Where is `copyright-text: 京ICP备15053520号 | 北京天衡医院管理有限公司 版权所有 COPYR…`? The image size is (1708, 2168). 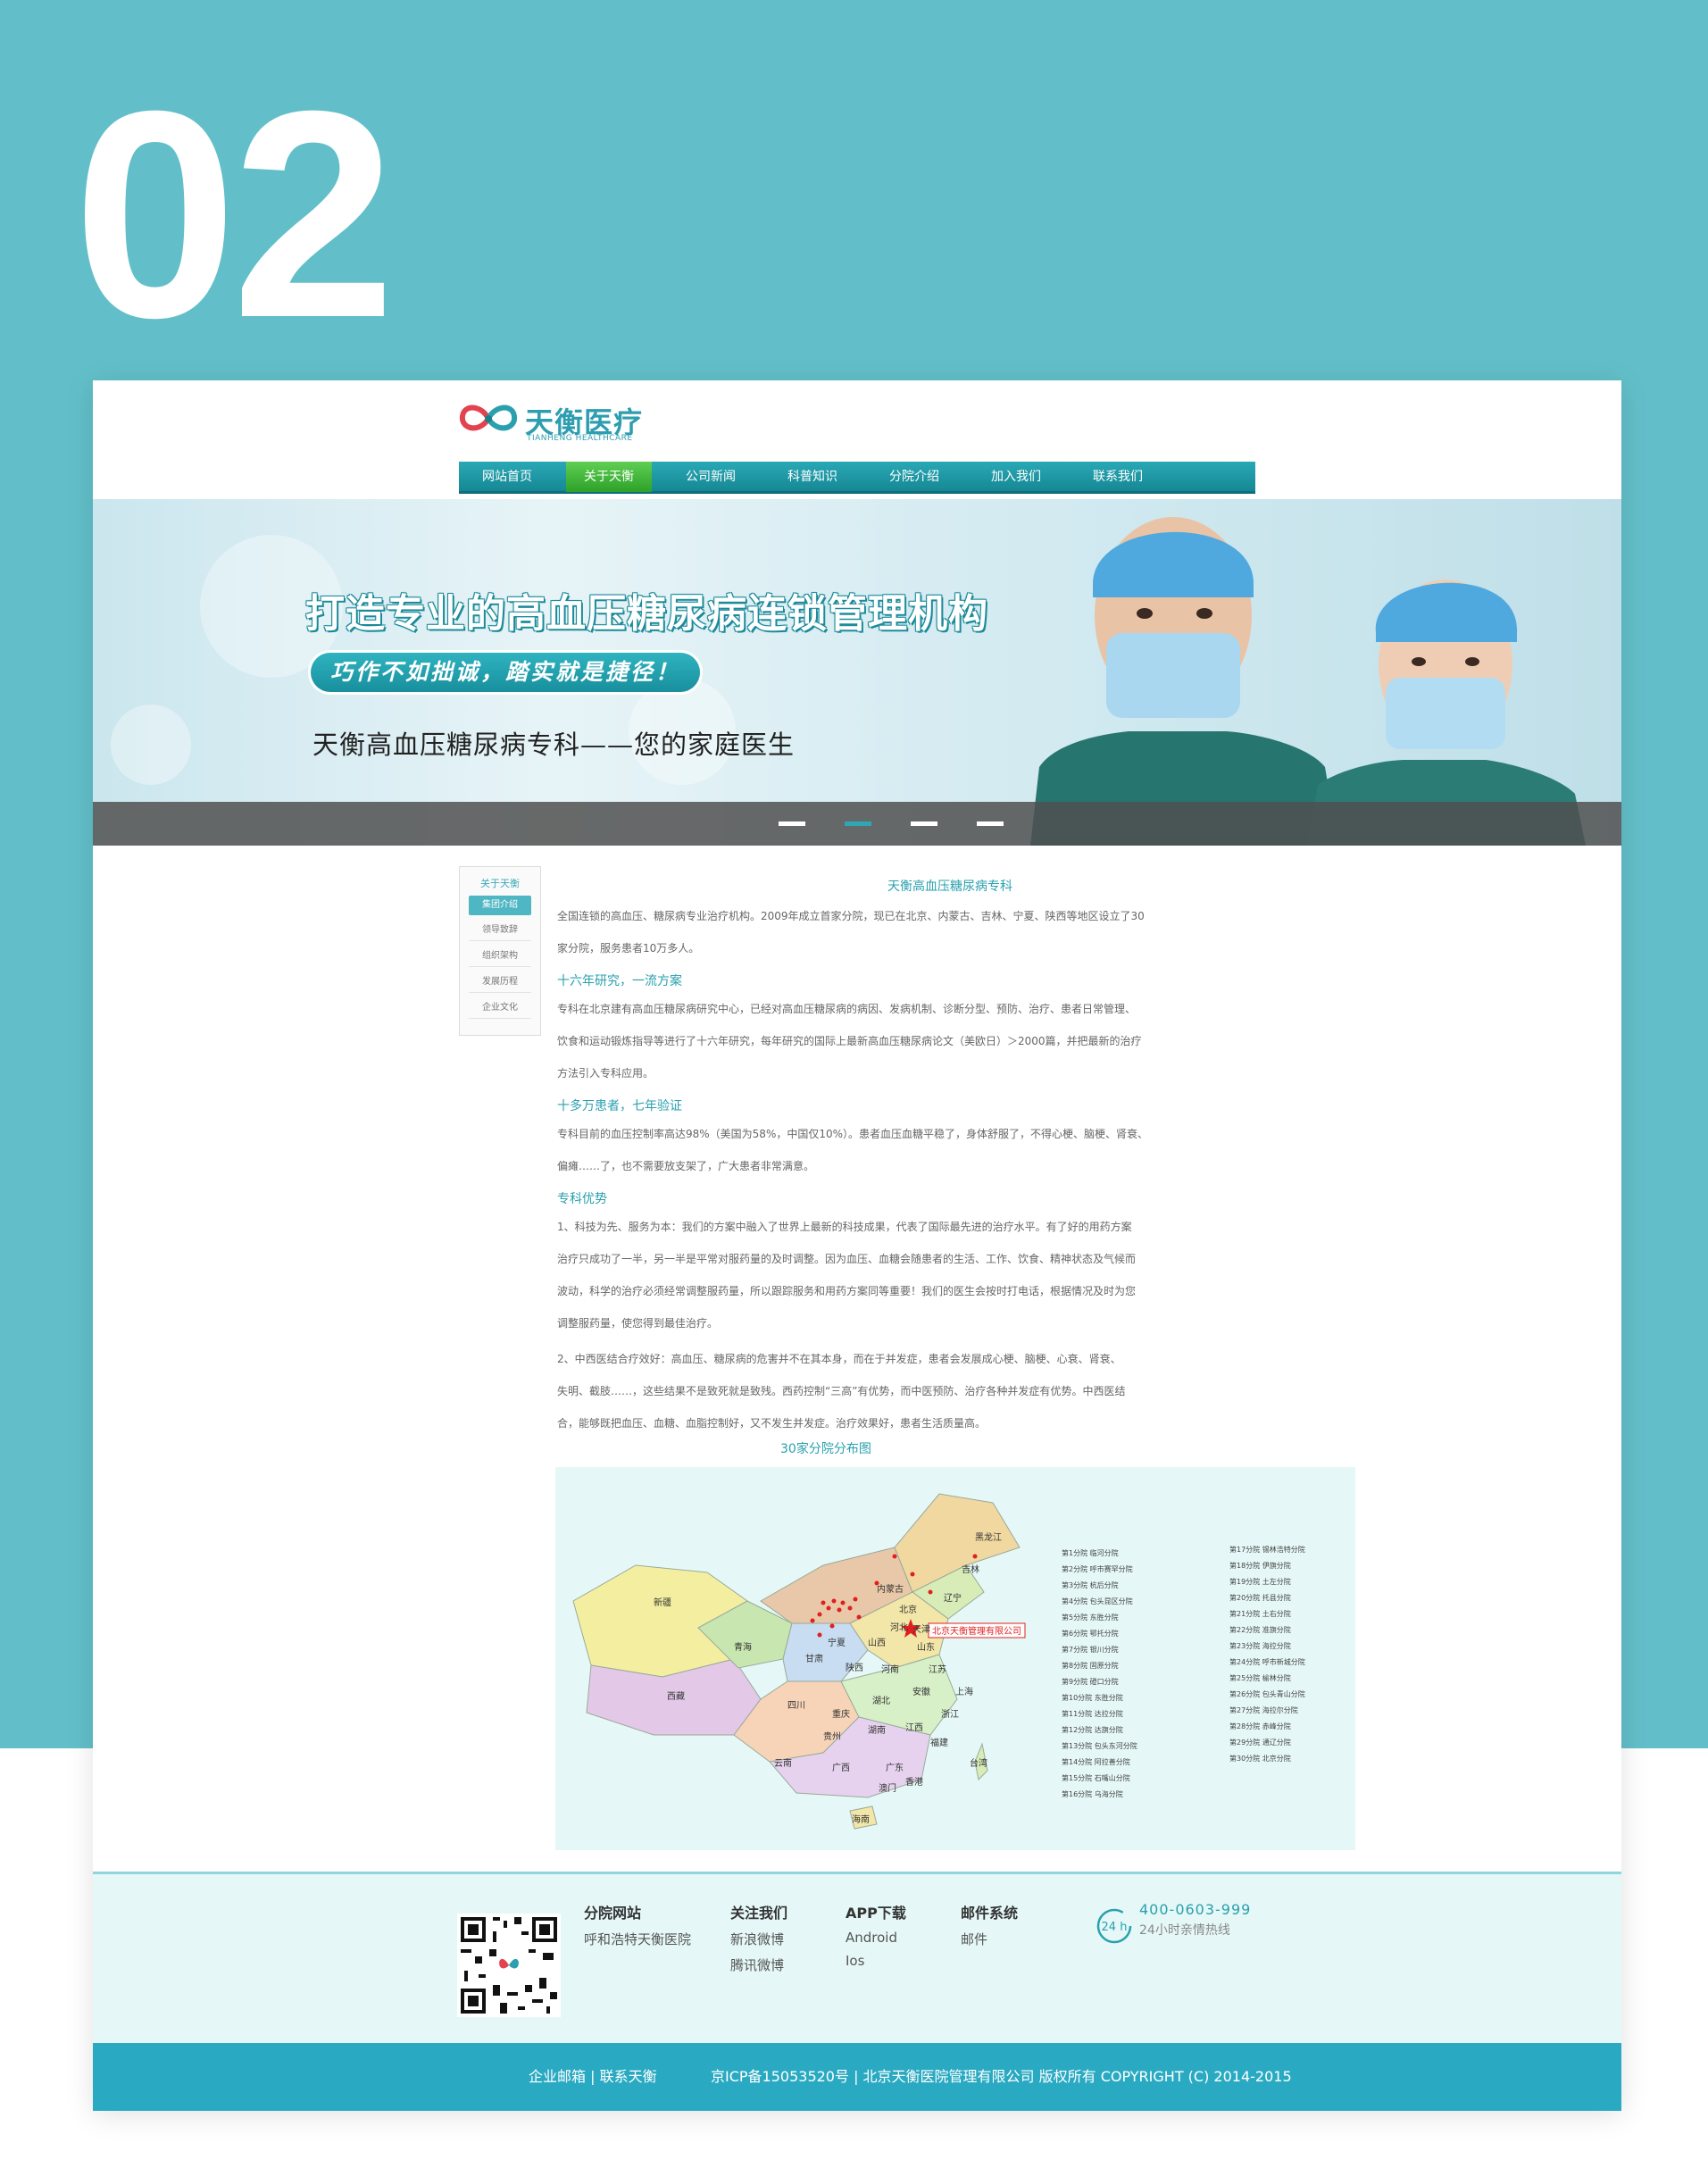
copyright-text: 京ICP备15053520号 | 北京天衡医院管理有限公司 版权所有 COPYR… is located at coordinates (1001, 2077).